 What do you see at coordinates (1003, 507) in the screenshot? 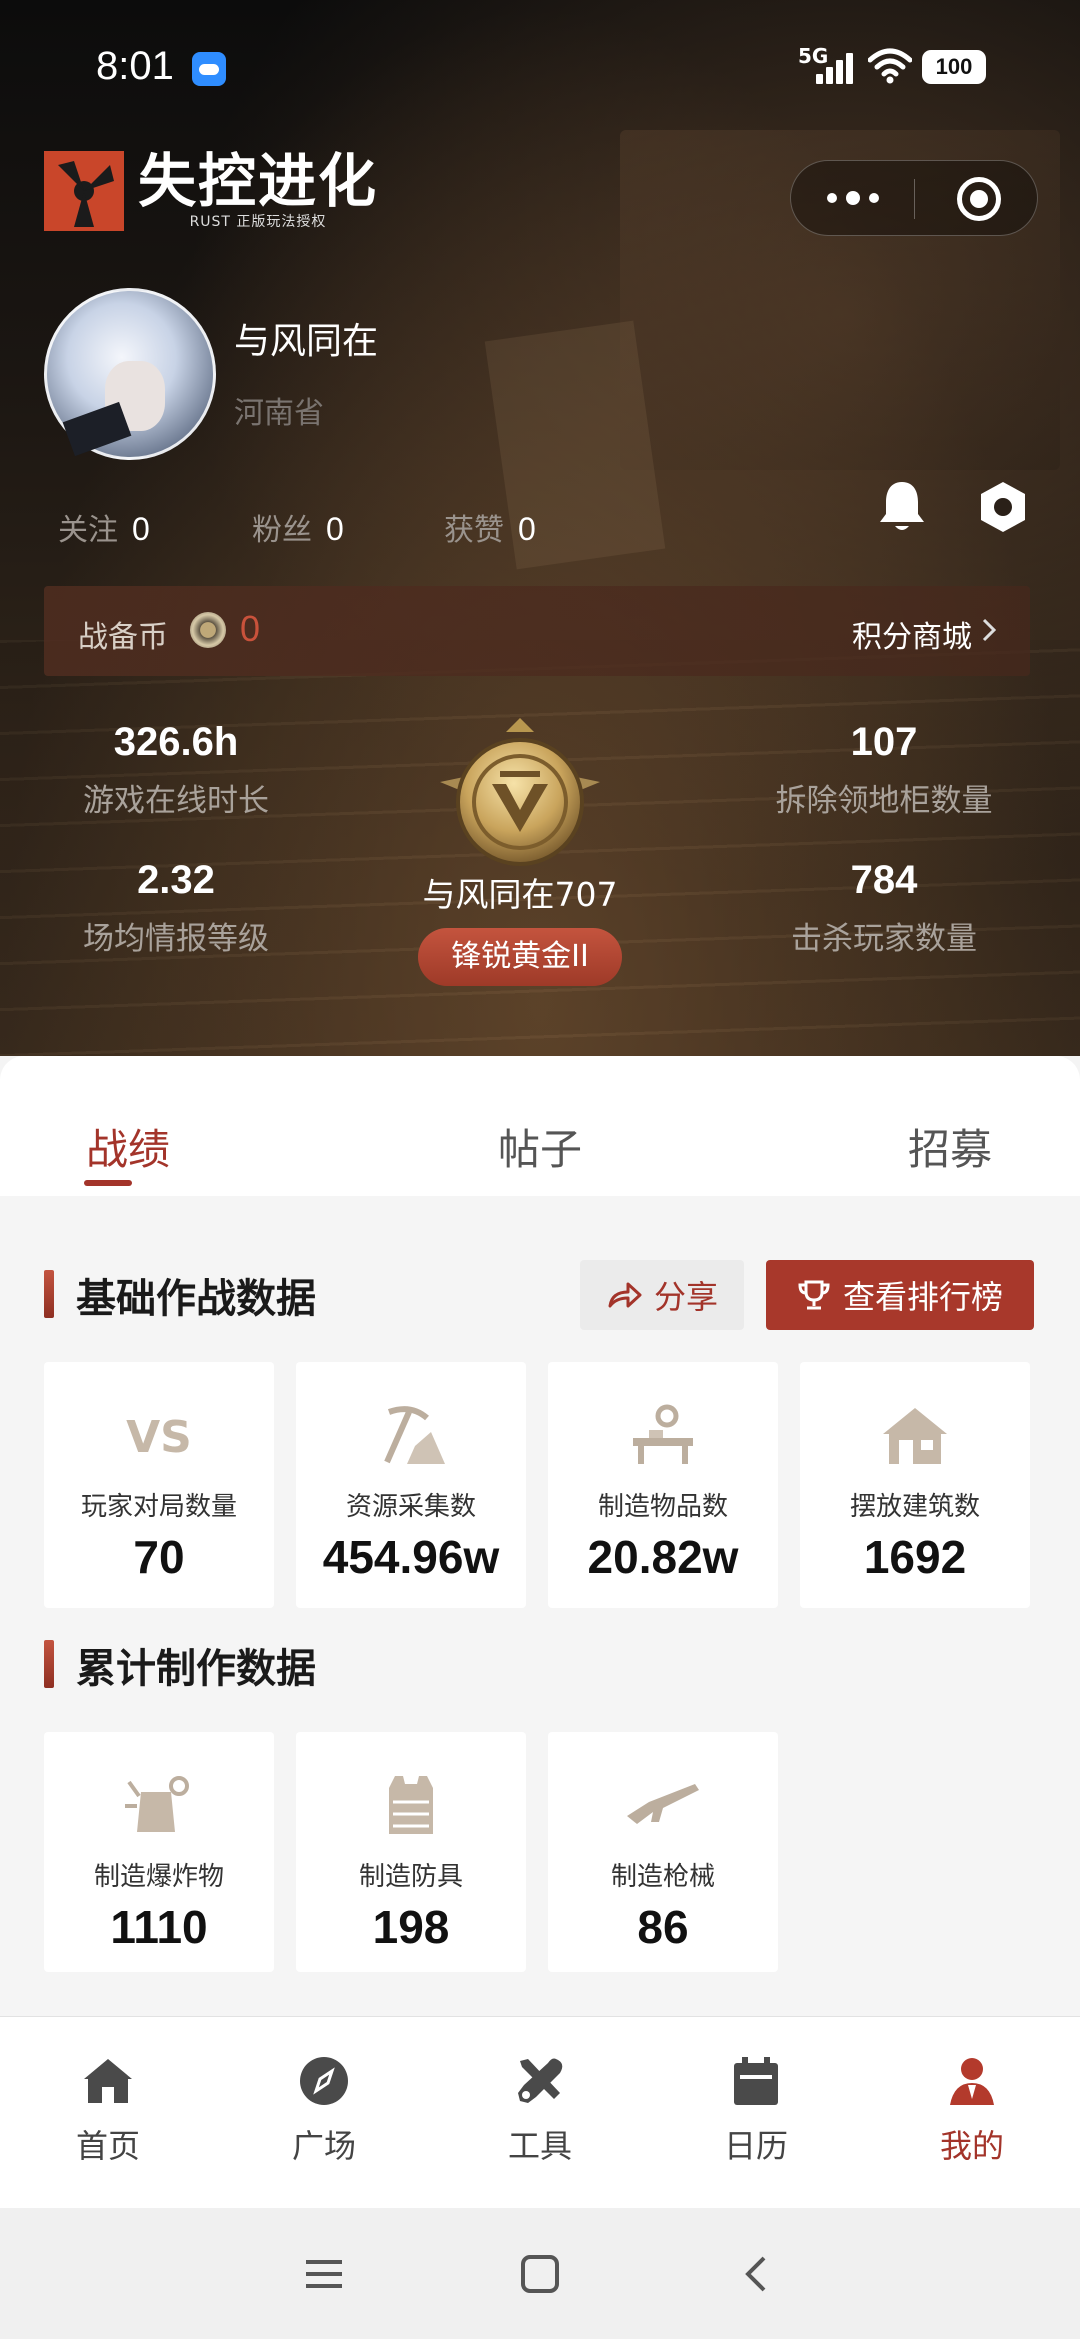
I see `settings-icon` at bounding box center [1003, 507].